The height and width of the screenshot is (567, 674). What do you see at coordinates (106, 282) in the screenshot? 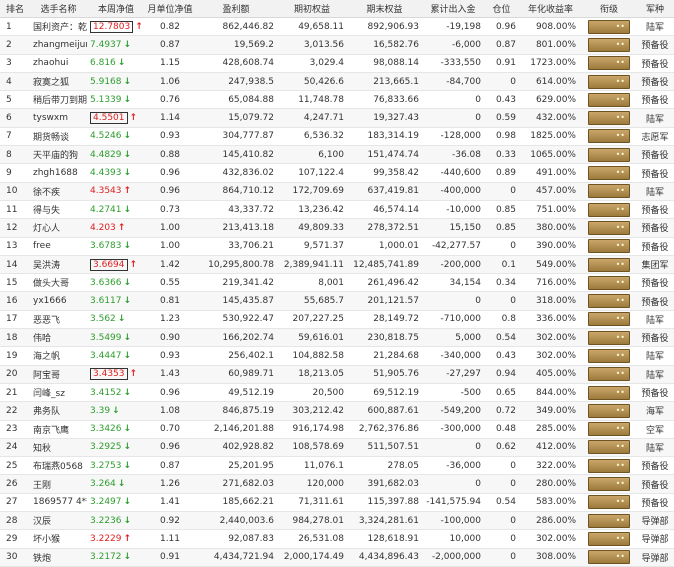
I see `nav-value: 3.6366` at bounding box center [106, 282].